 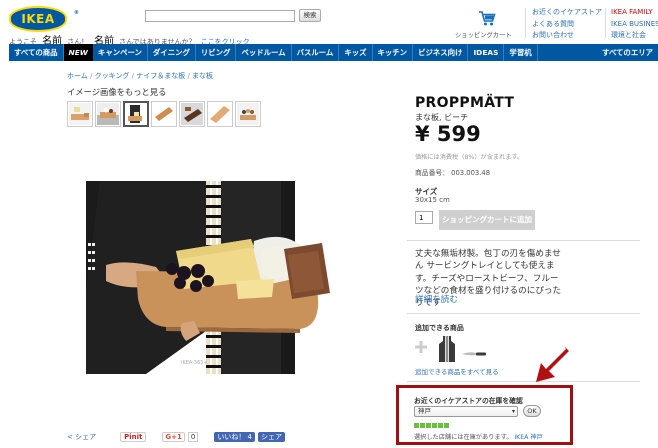 What do you see at coordinates (567, 36) in the screenshot?
I see `contact-link: お問い合わせ` at bounding box center [567, 36].